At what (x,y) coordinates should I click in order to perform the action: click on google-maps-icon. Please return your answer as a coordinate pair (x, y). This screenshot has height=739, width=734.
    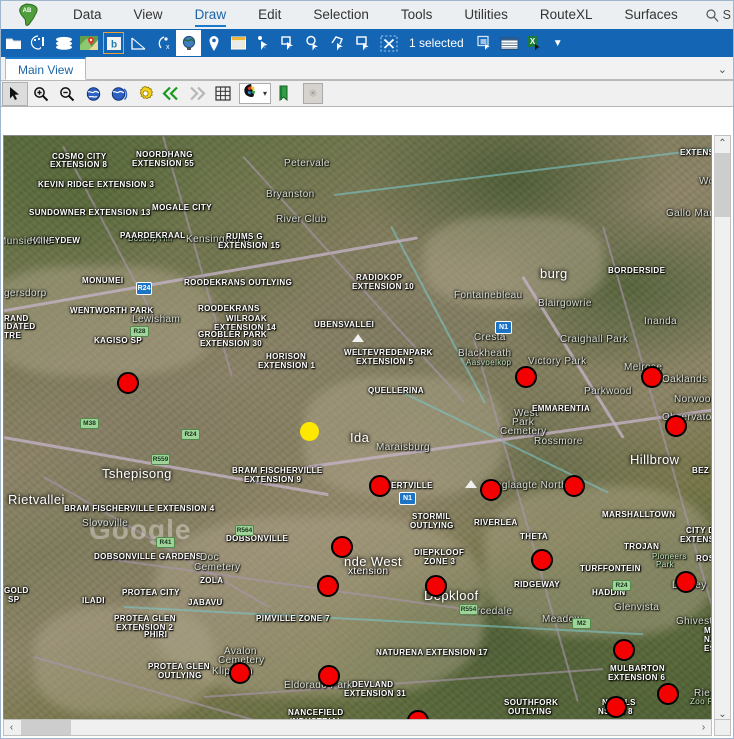
    Looking at the image, I should click on (88, 43).